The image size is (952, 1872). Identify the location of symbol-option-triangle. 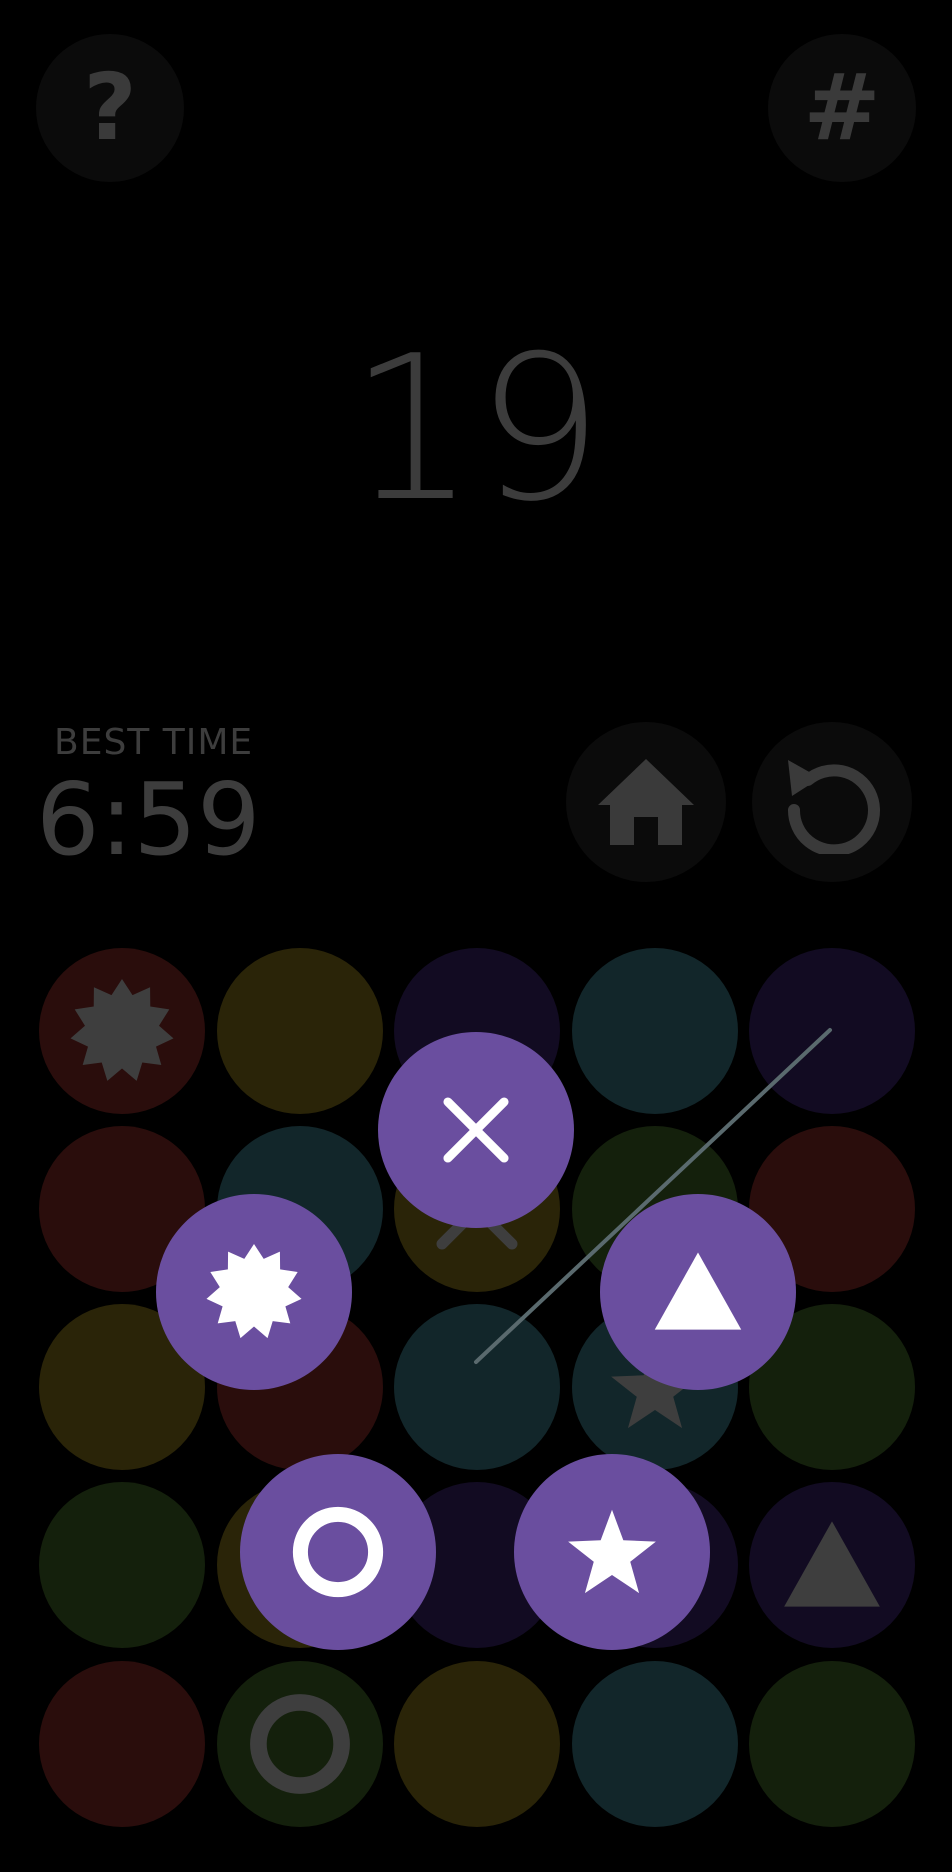
(698, 1292).